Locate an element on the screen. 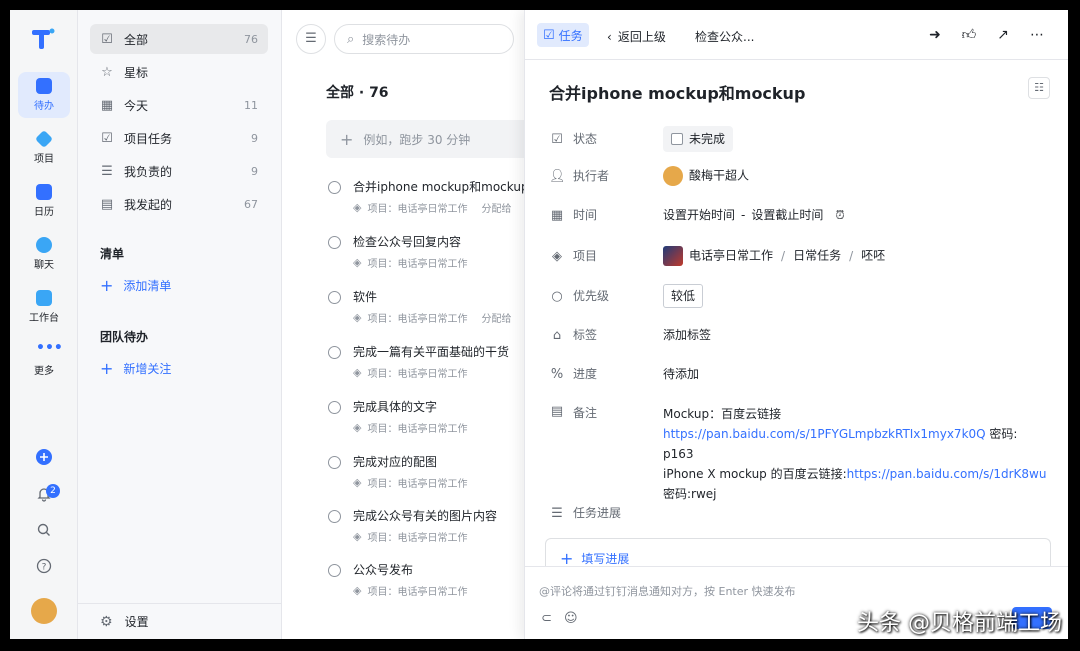 This screenshot has height=651, width=1080. note-line: iPhone X mockup 的百度云链接: is located at coordinates (755, 474).